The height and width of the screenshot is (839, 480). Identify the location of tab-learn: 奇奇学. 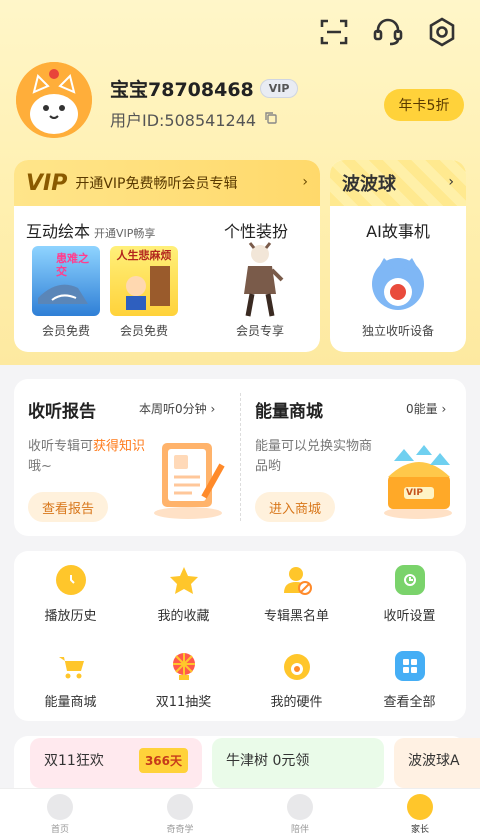
(180, 814).